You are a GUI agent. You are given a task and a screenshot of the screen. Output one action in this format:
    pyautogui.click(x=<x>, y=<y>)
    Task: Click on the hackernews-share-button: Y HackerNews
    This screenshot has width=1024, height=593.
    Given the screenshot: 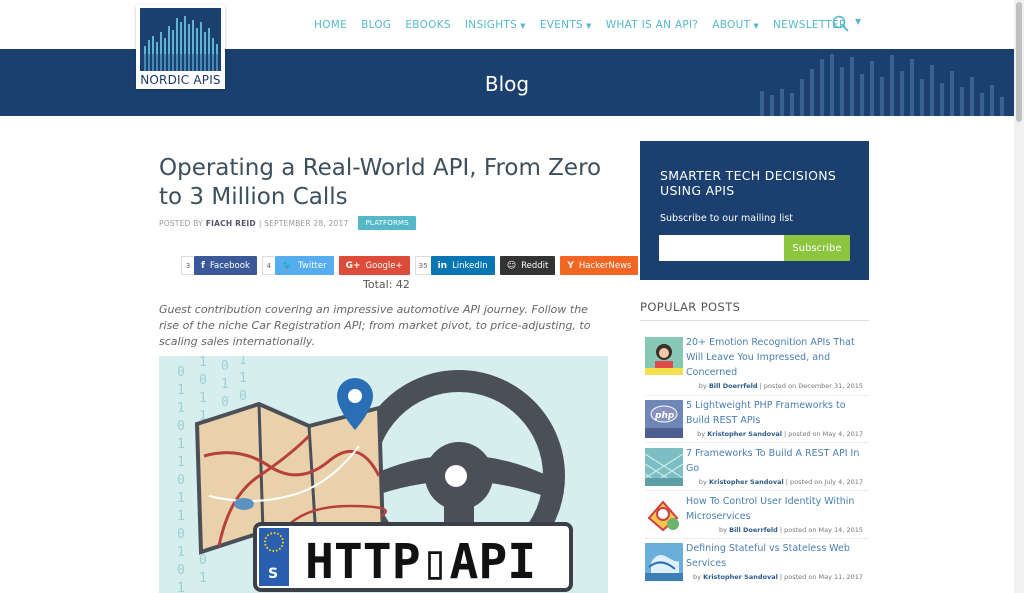 What is the action you would take?
    pyautogui.click(x=599, y=265)
    